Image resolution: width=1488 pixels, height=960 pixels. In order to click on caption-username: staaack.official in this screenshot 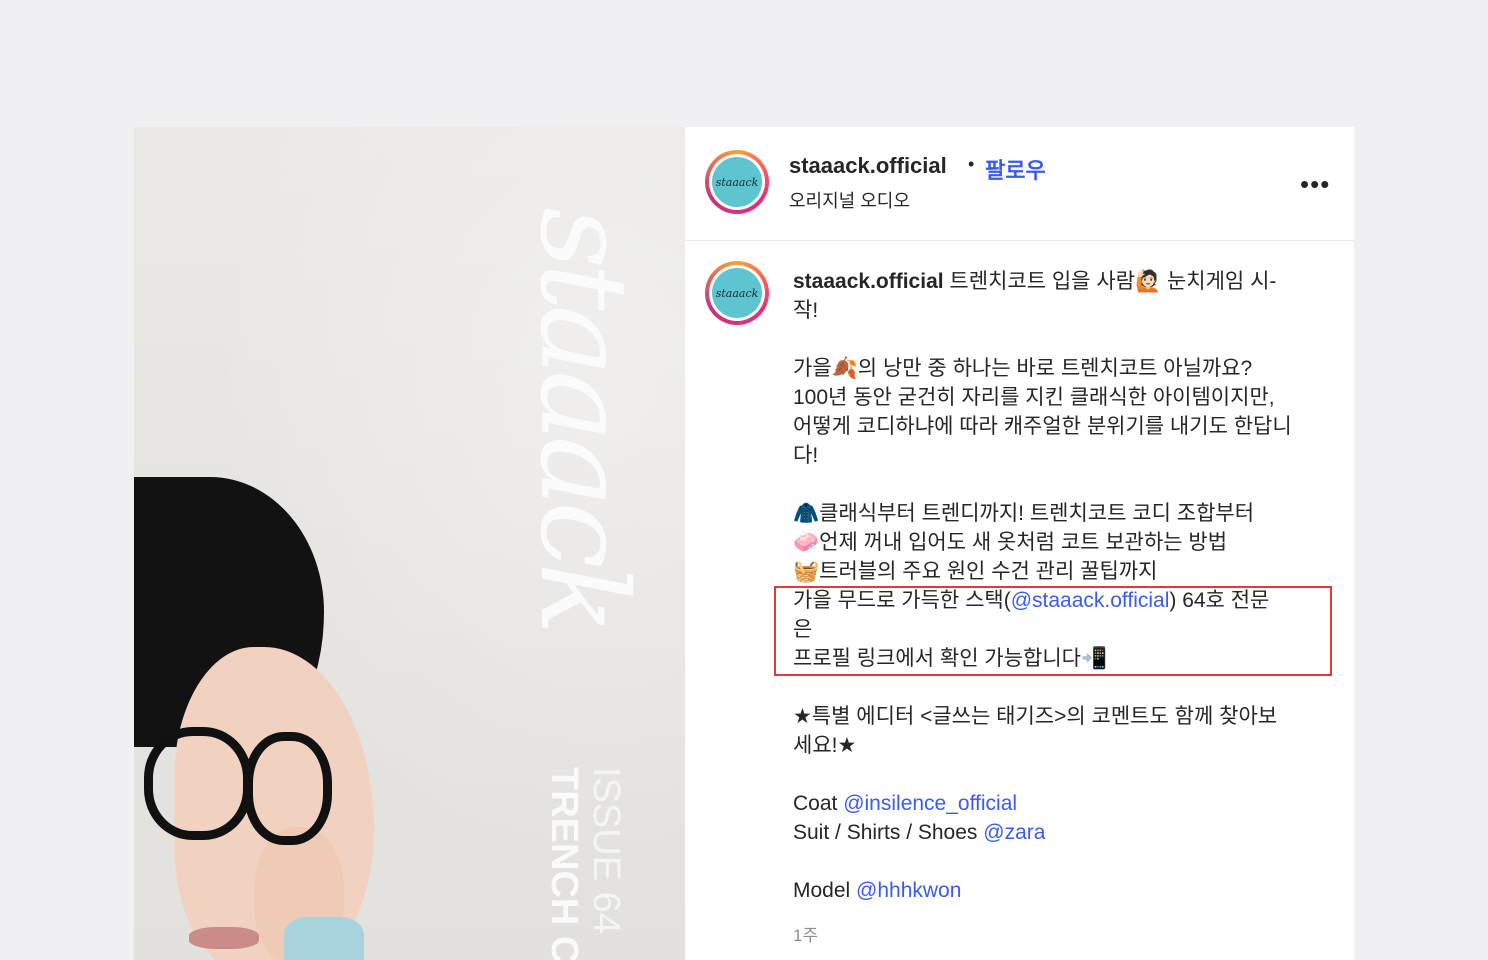, I will do `click(868, 281)`.